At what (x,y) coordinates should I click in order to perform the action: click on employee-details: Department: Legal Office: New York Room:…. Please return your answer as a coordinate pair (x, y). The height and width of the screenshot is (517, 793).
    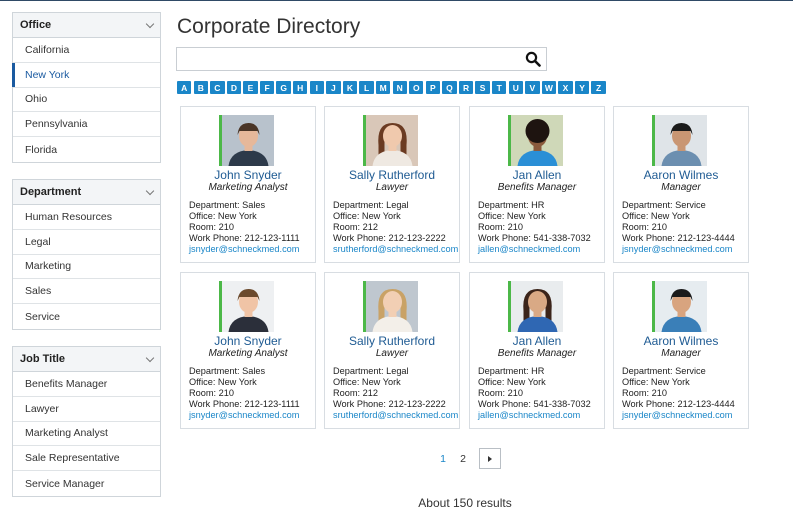
    Looking at the image, I should click on (395, 393).